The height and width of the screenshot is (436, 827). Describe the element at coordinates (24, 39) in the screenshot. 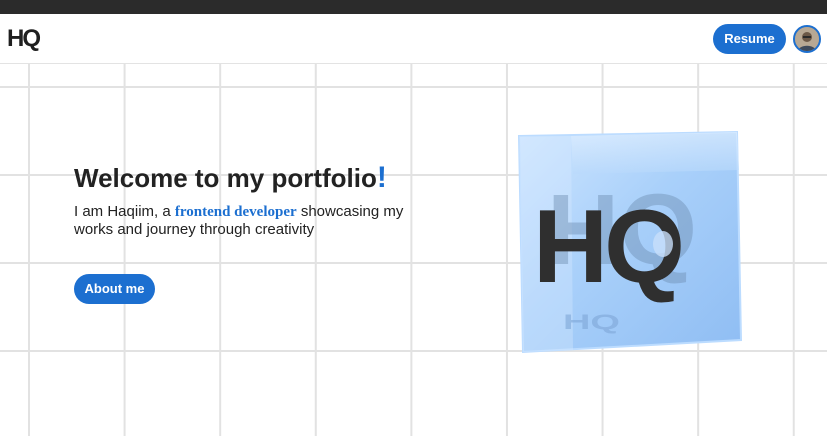

I see `site-logo: HQ` at that location.